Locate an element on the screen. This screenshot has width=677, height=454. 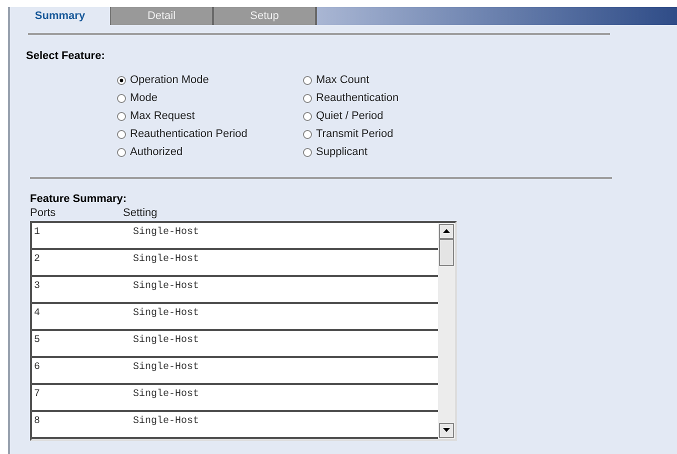
table-cell-text: 4 is located at coordinates (37, 312).